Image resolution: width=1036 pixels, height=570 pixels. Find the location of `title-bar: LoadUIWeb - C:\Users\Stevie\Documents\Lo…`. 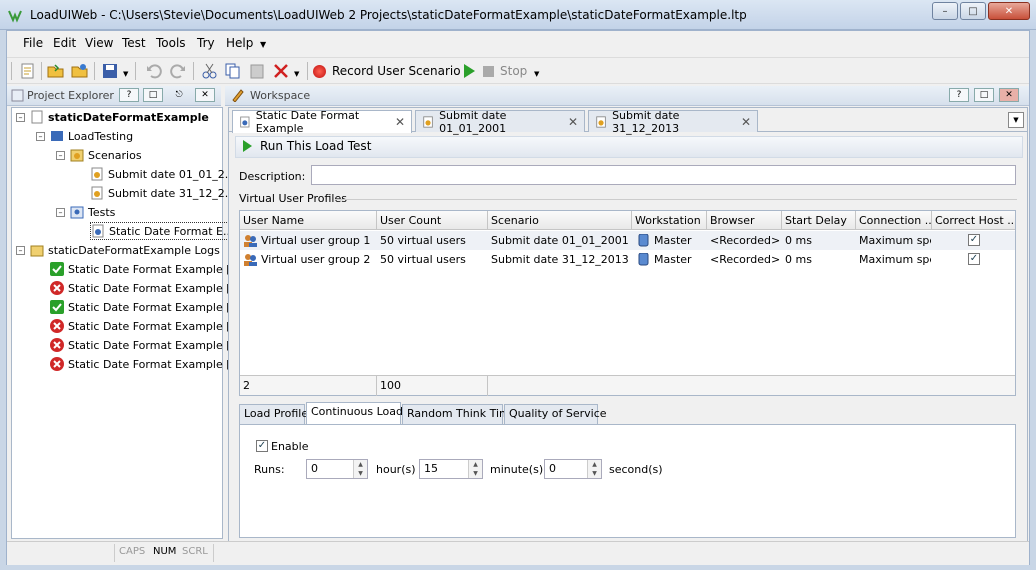

title-bar: LoadUIWeb - C:\Users\Stevie\Documents\Lo… is located at coordinates (518, 15).